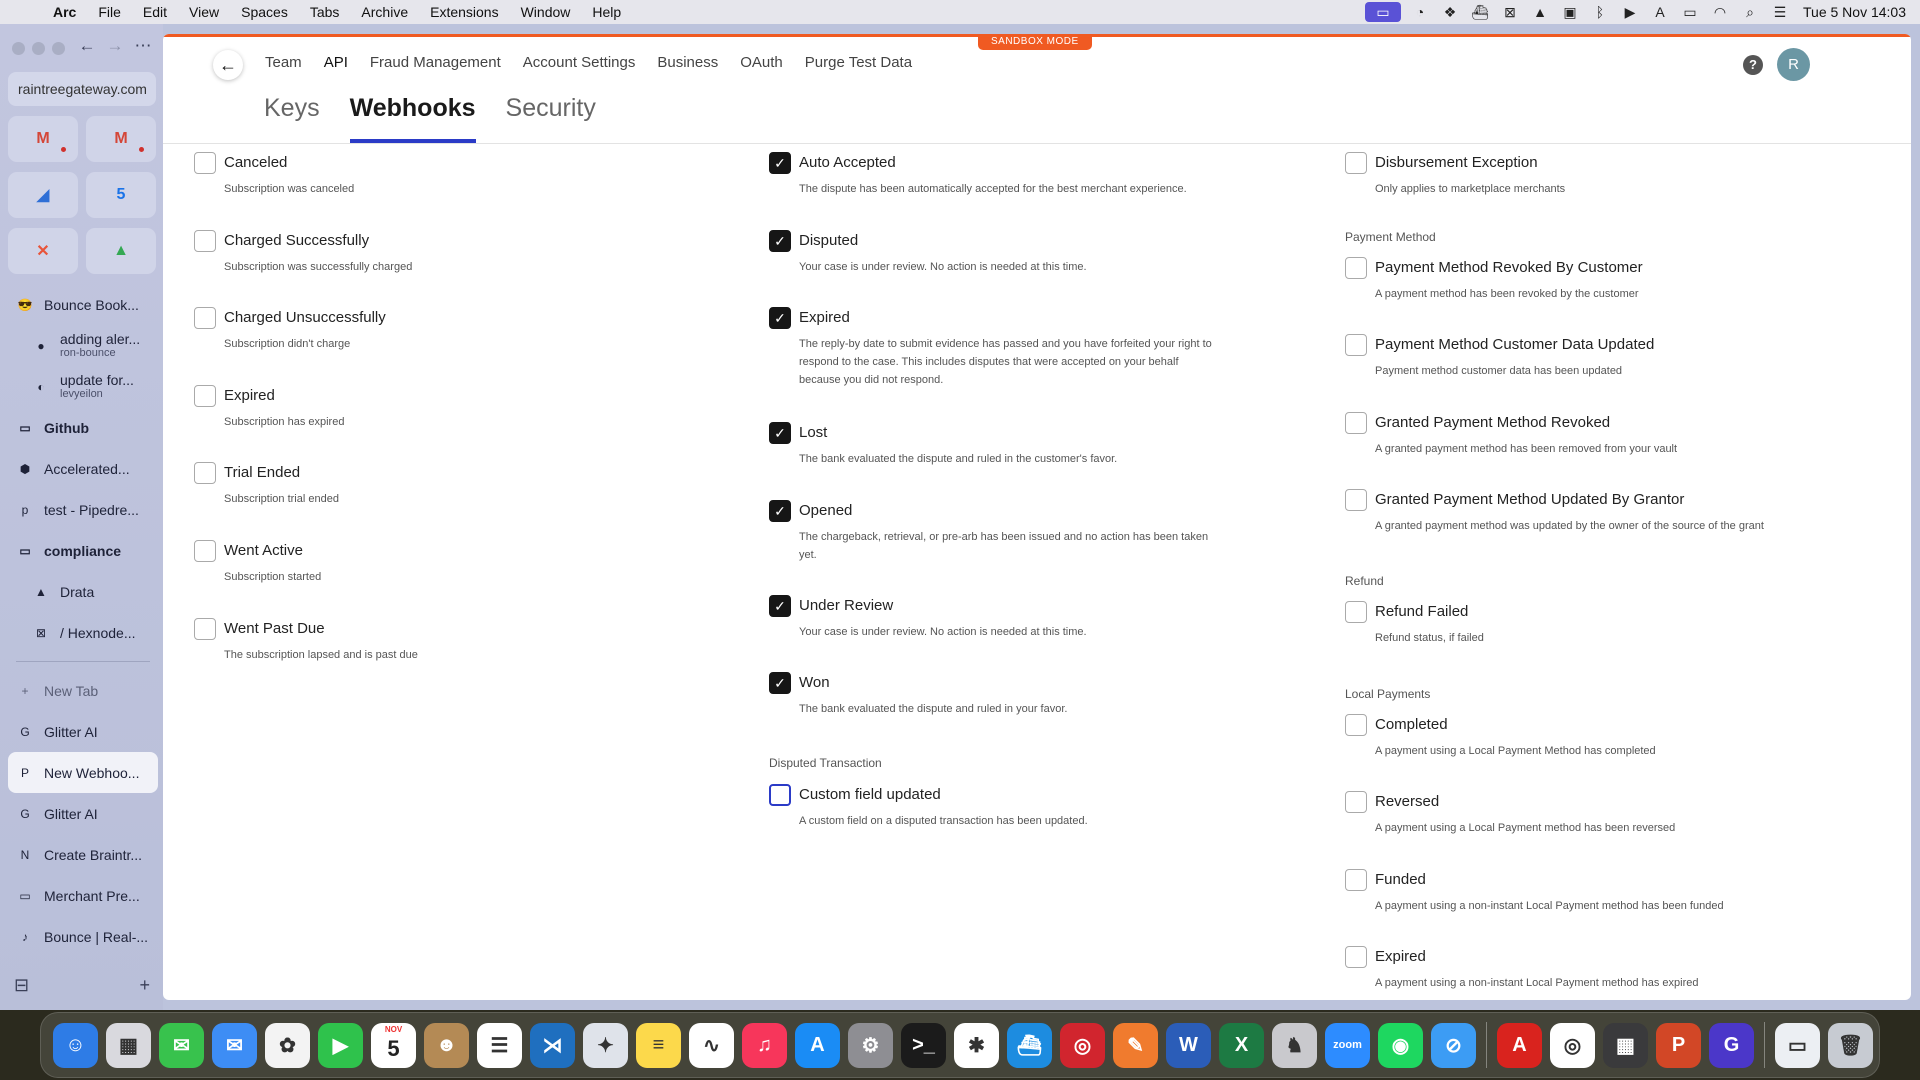  What do you see at coordinates (1450, 12) in the screenshot?
I see `dropbox-icon: ❖` at bounding box center [1450, 12].